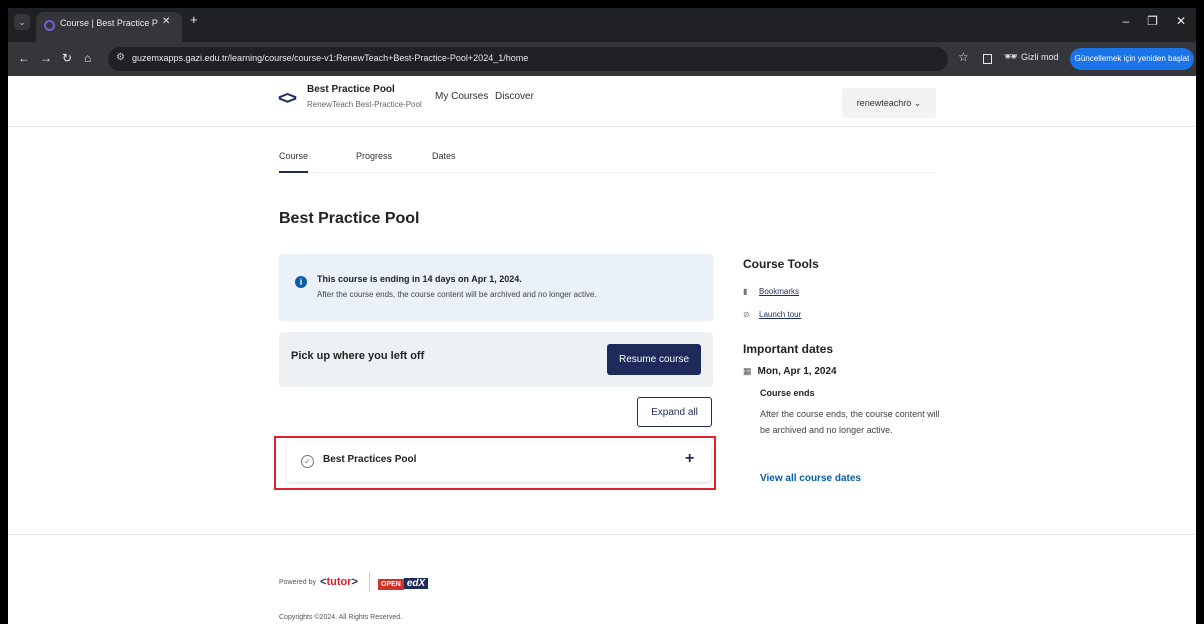 The height and width of the screenshot is (624, 1204). Describe the element at coordinates (22, 22) in the screenshot. I see `tab-search-icon: ⌄` at that location.